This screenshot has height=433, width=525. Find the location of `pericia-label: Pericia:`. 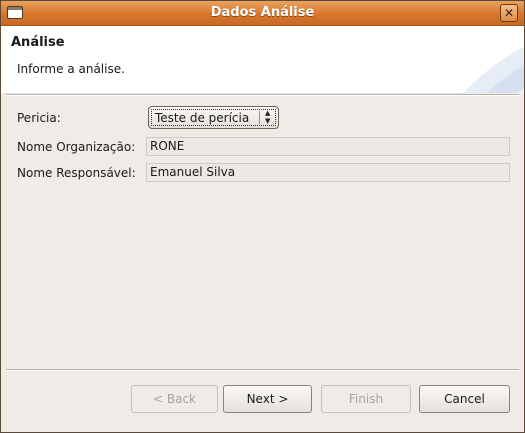

pericia-label: Pericia: is located at coordinates (39, 118).